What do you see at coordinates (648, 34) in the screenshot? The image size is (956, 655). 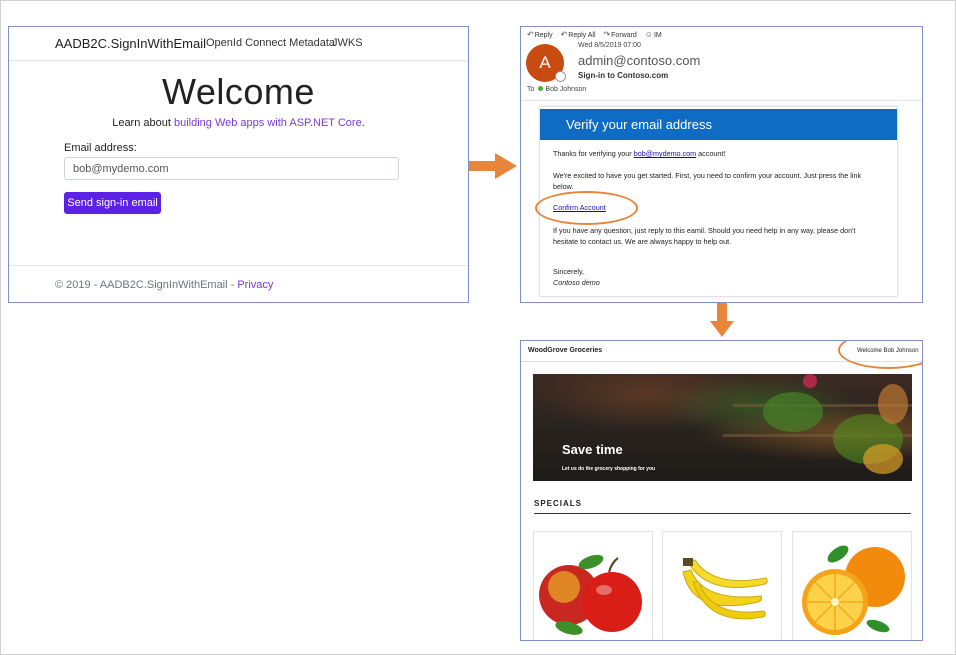 I see `im-icon: ☺` at bounding box center [648, 34].